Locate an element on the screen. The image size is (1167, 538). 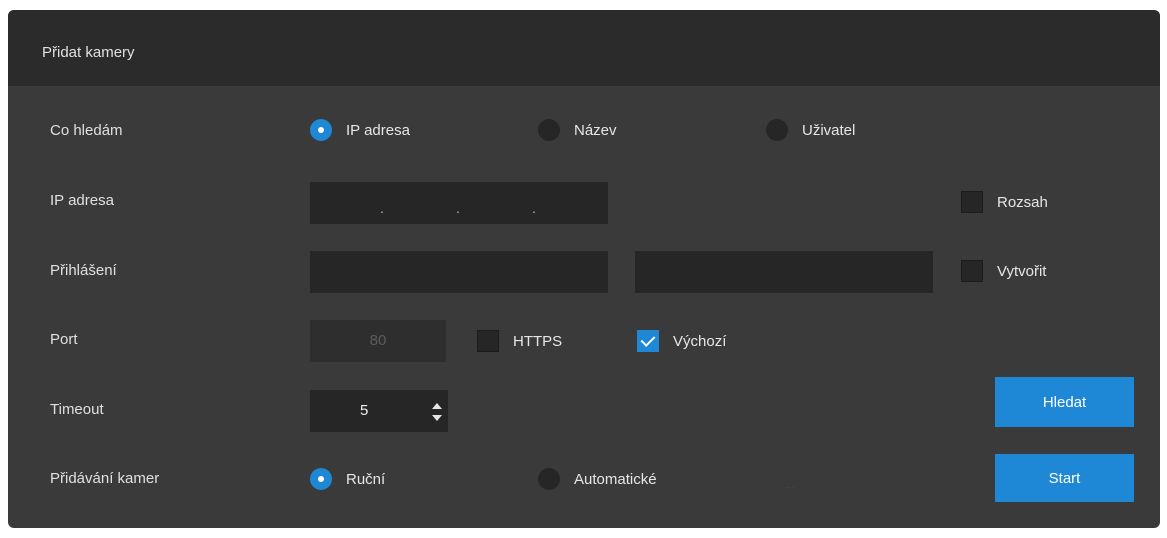
range-checkbox: Rozsah is located at coordinates (1004, 202).